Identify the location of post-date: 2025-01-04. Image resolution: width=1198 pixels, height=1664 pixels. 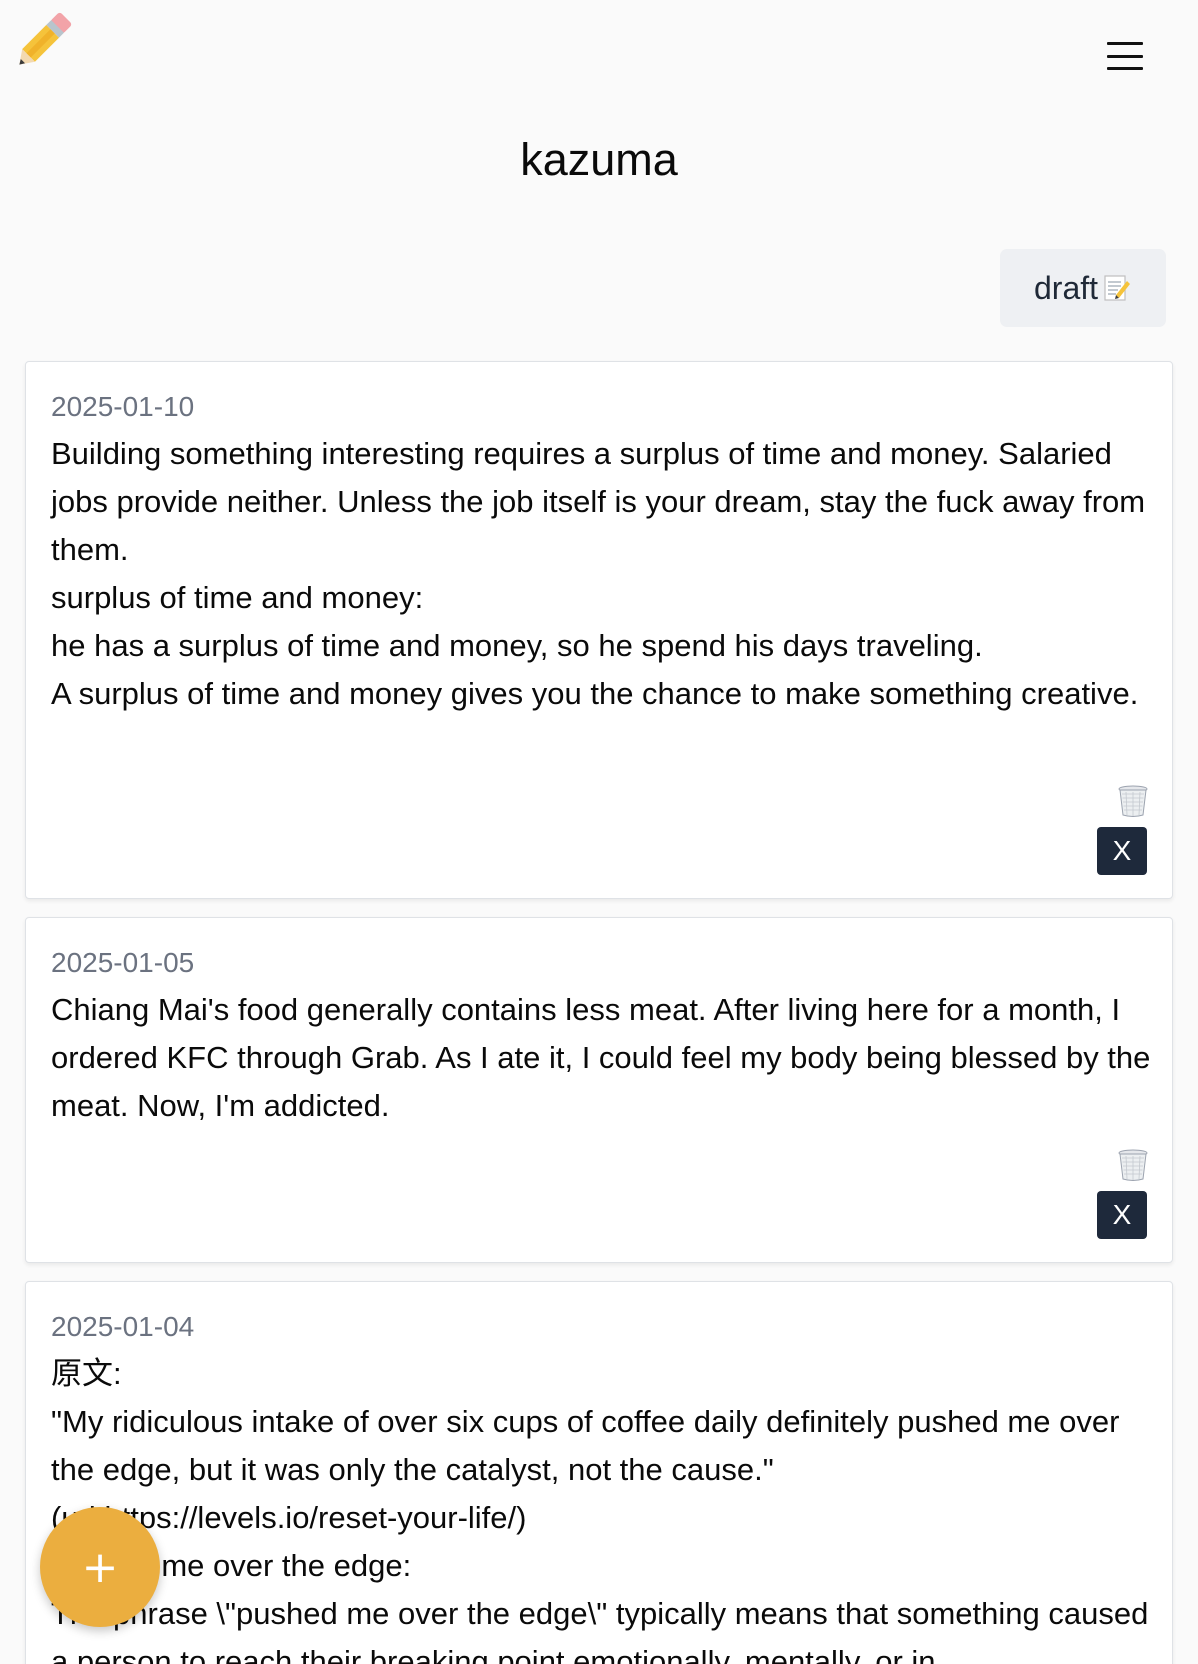
(123, 1326).